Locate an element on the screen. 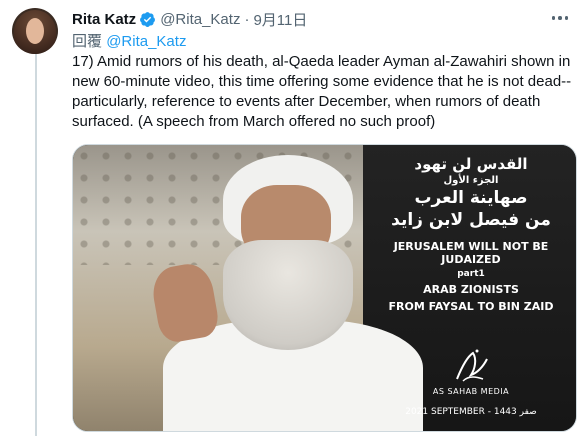 This screenshot has height=436, width=584. author-name: Rita Katz is located at coordinates (104, 19).